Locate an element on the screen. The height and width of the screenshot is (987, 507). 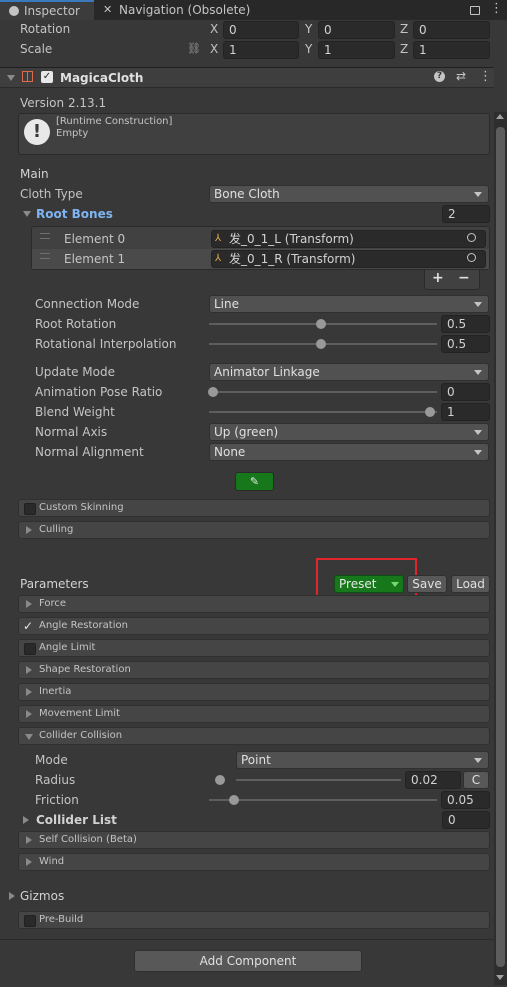
animation-pose-ratio-slider-knob is located at coordinates (213, 392).